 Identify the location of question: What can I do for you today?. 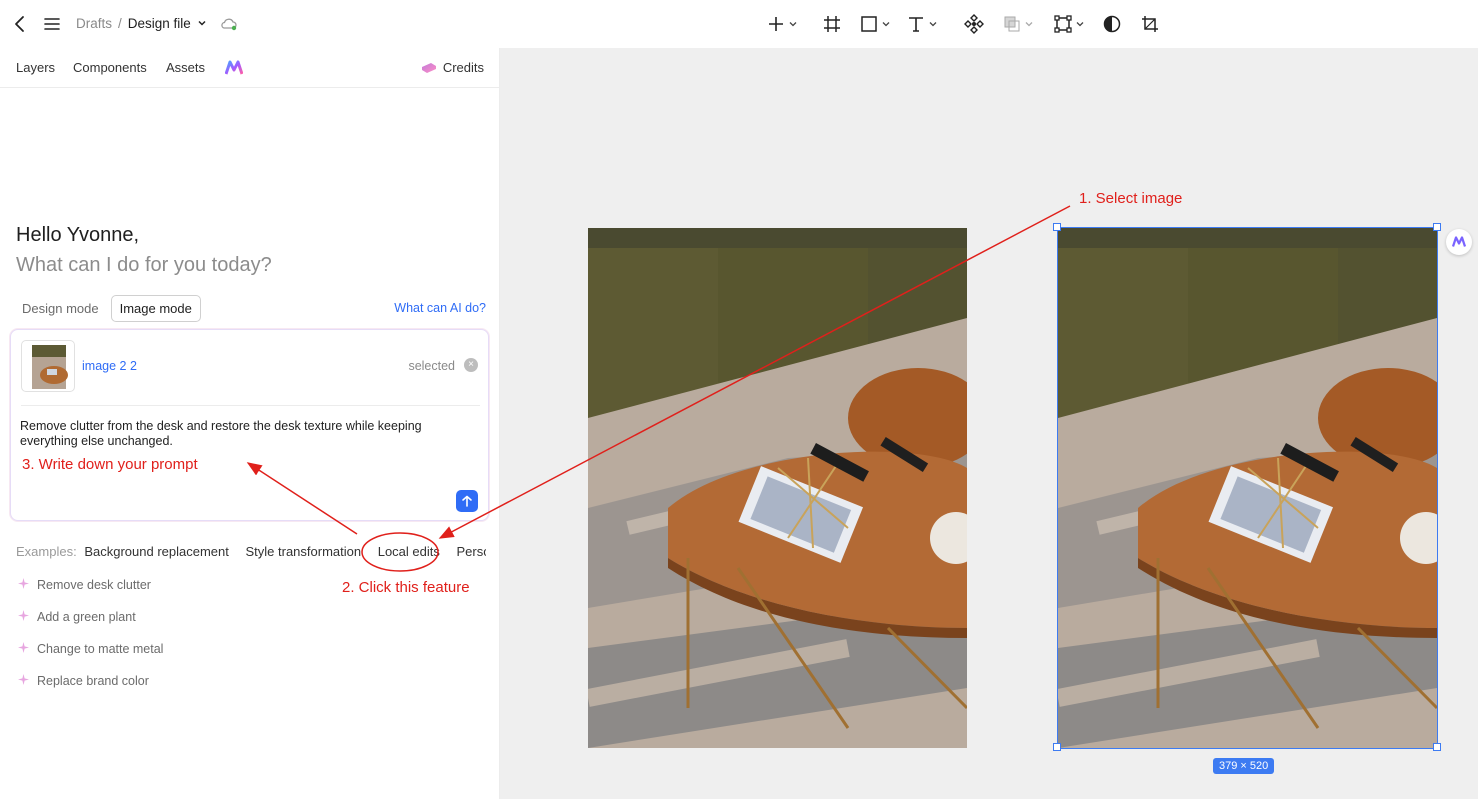
(144, 265).